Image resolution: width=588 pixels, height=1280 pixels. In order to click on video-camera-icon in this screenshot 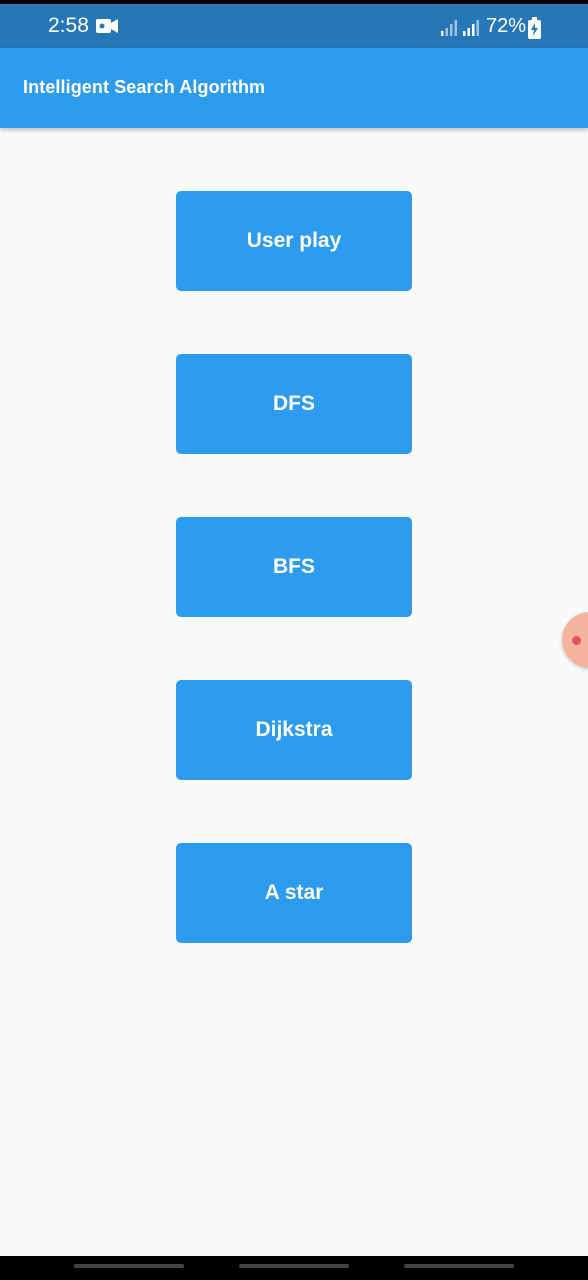, I will do `click(107, 26)`.